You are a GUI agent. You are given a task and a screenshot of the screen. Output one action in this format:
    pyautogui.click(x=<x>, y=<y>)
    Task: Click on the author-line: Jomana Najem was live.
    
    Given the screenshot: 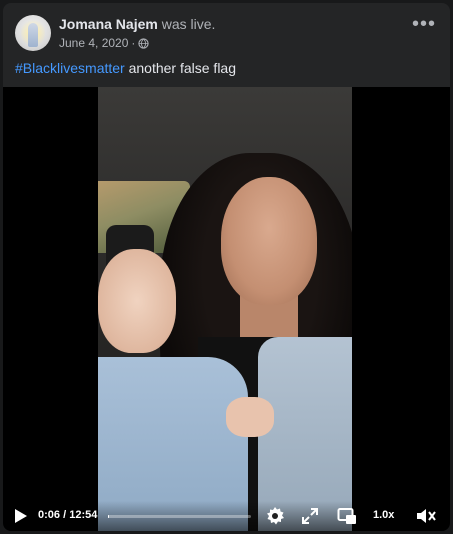 What is the action you would take?
    pyautogui.click(x=137, y=24)
    